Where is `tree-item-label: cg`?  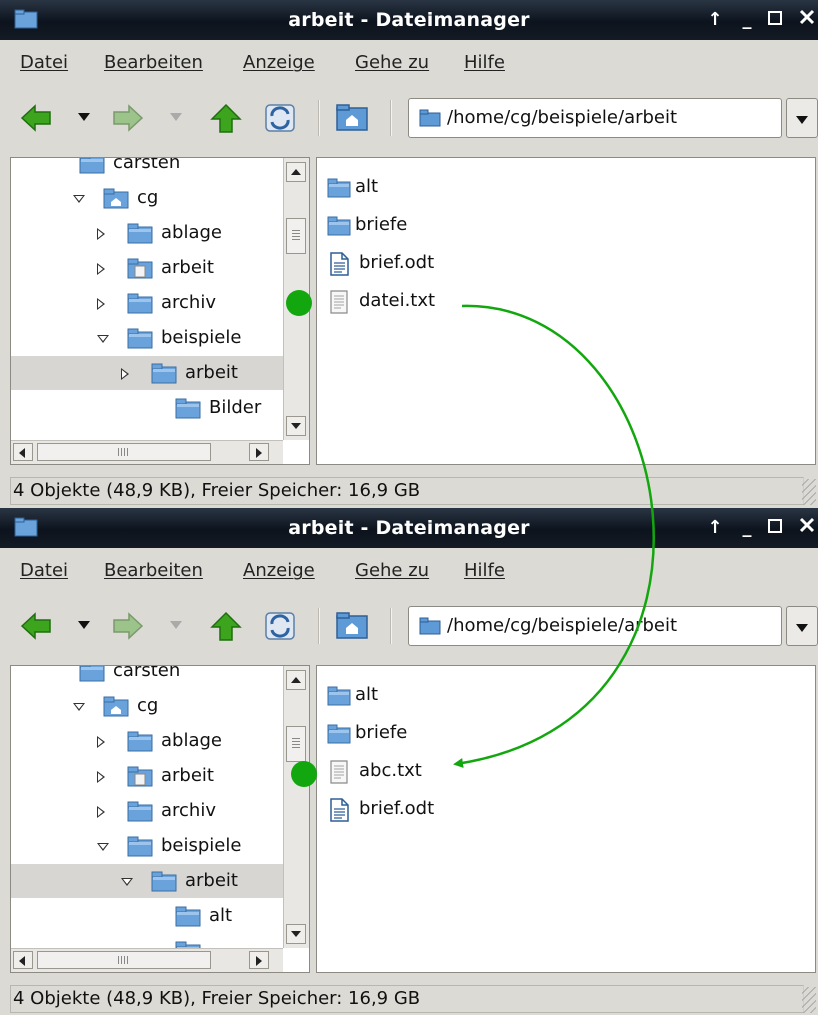 tree-item-label: cg is located at coordinates (148, 705).